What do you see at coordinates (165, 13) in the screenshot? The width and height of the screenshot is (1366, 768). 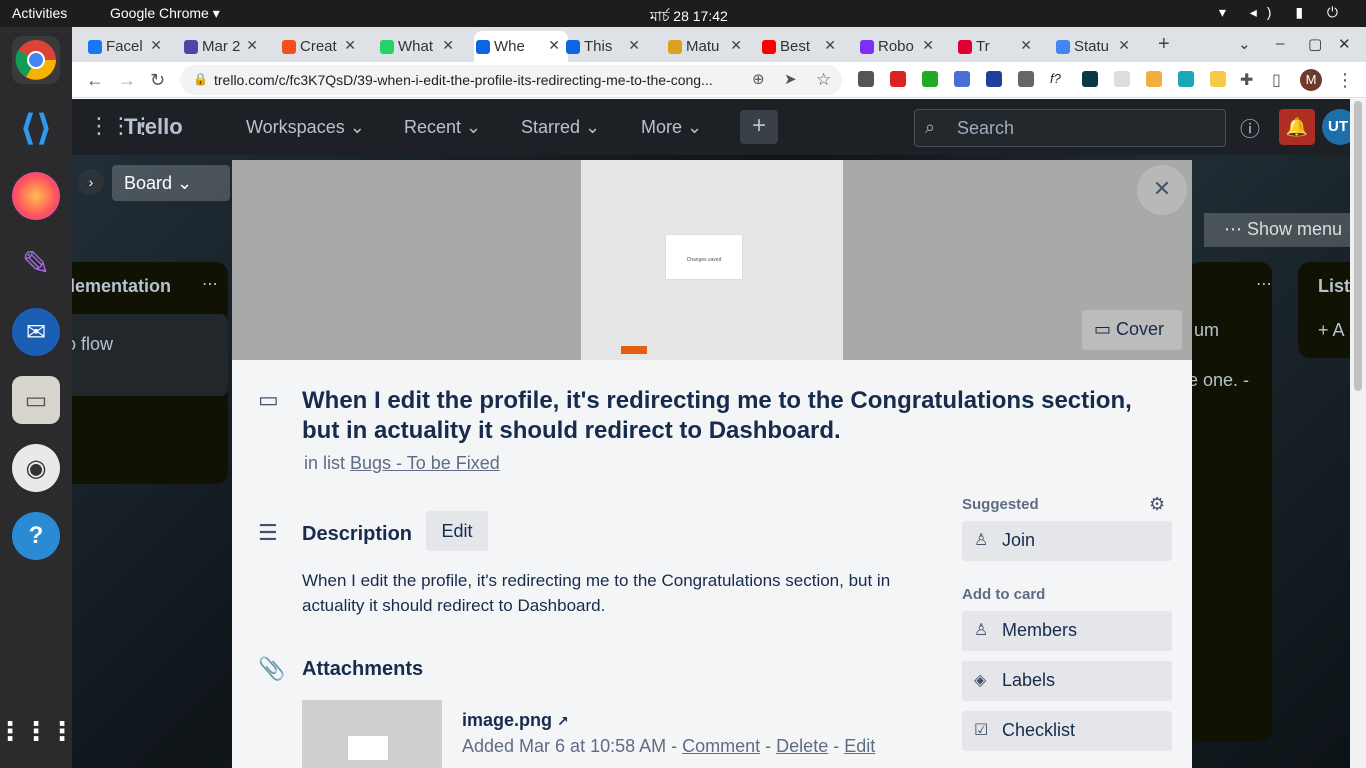 I see `app-menu: Google Chrome ▾` at bounding box center [165, 13].